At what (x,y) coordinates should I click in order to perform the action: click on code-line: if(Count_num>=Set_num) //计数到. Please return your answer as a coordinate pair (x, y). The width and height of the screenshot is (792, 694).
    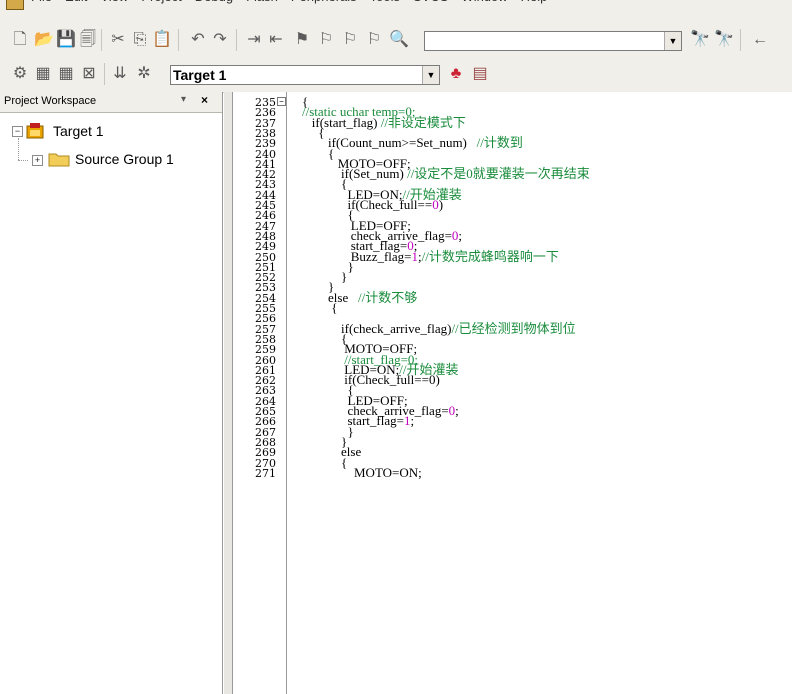
    Looking at the image, I should click on (412, 143).